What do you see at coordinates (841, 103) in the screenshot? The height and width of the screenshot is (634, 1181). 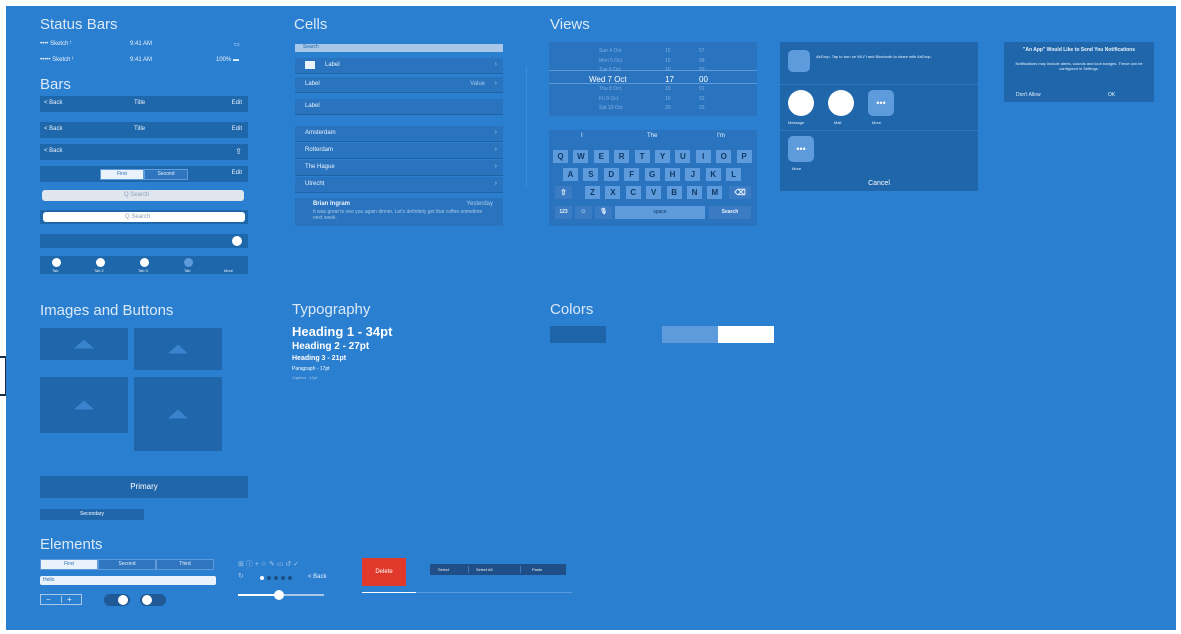 I see `mail-share-button` at bounding box center [841, 103].